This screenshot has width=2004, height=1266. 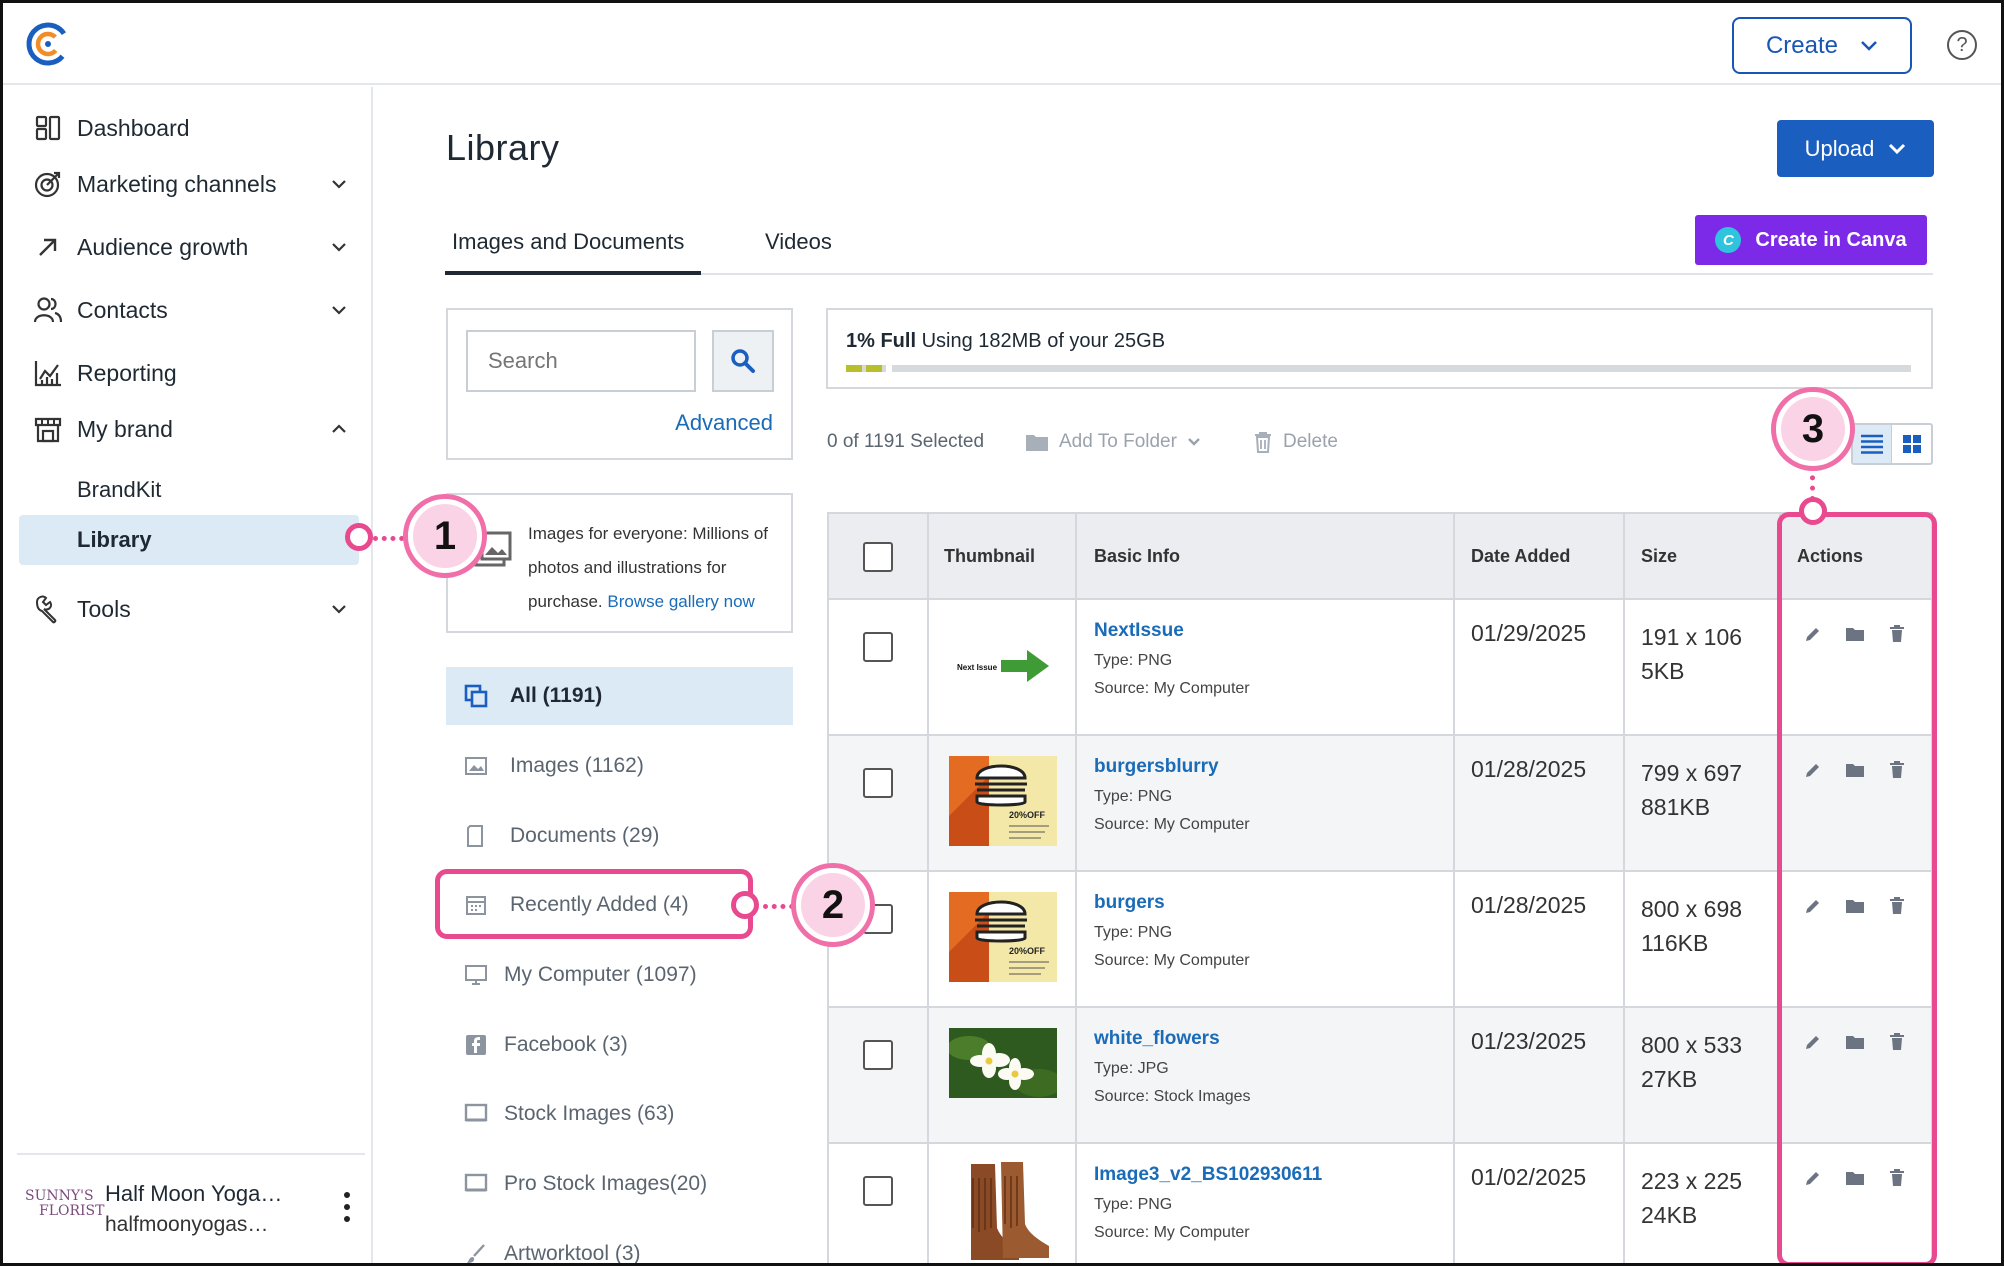 What do you see at coordinates (1857, 887) in the screenshot?
I see `annotation-highlight-actions-column` at bounding box center [1857, 887].